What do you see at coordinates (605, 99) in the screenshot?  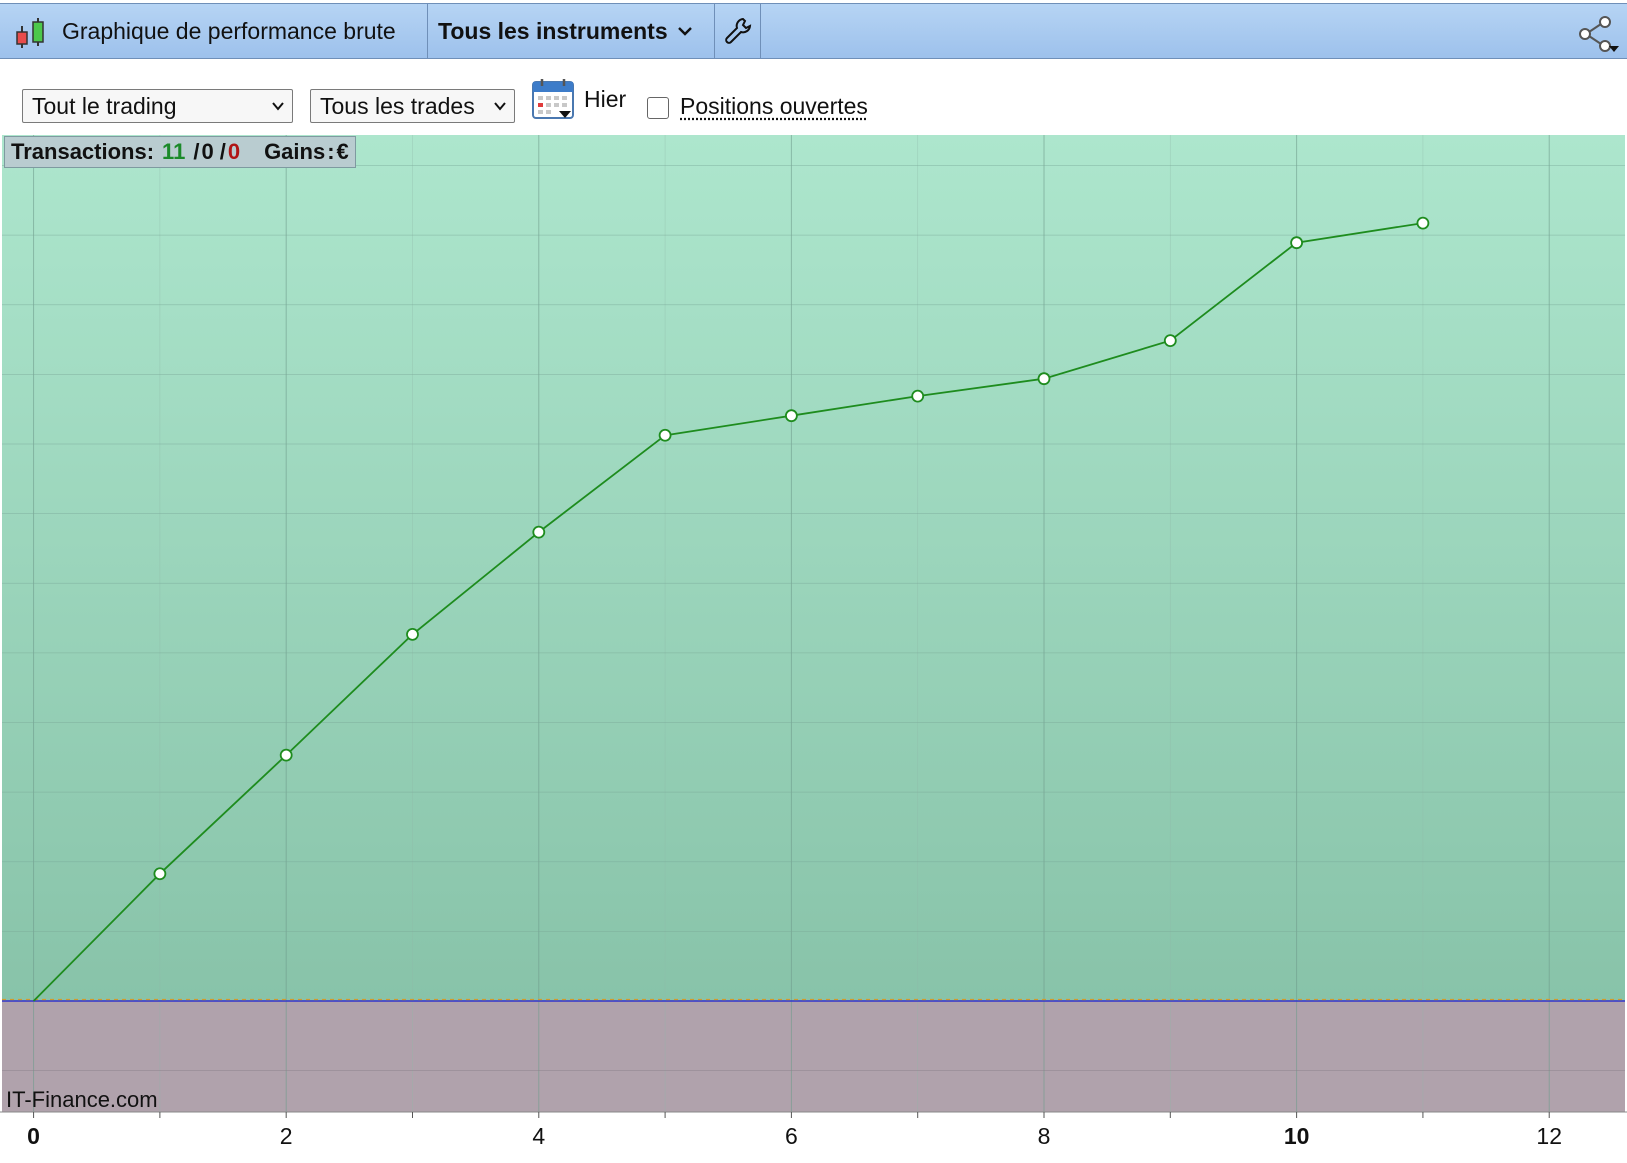 I see `period-label: Hier` at bounding box center [605, 99].